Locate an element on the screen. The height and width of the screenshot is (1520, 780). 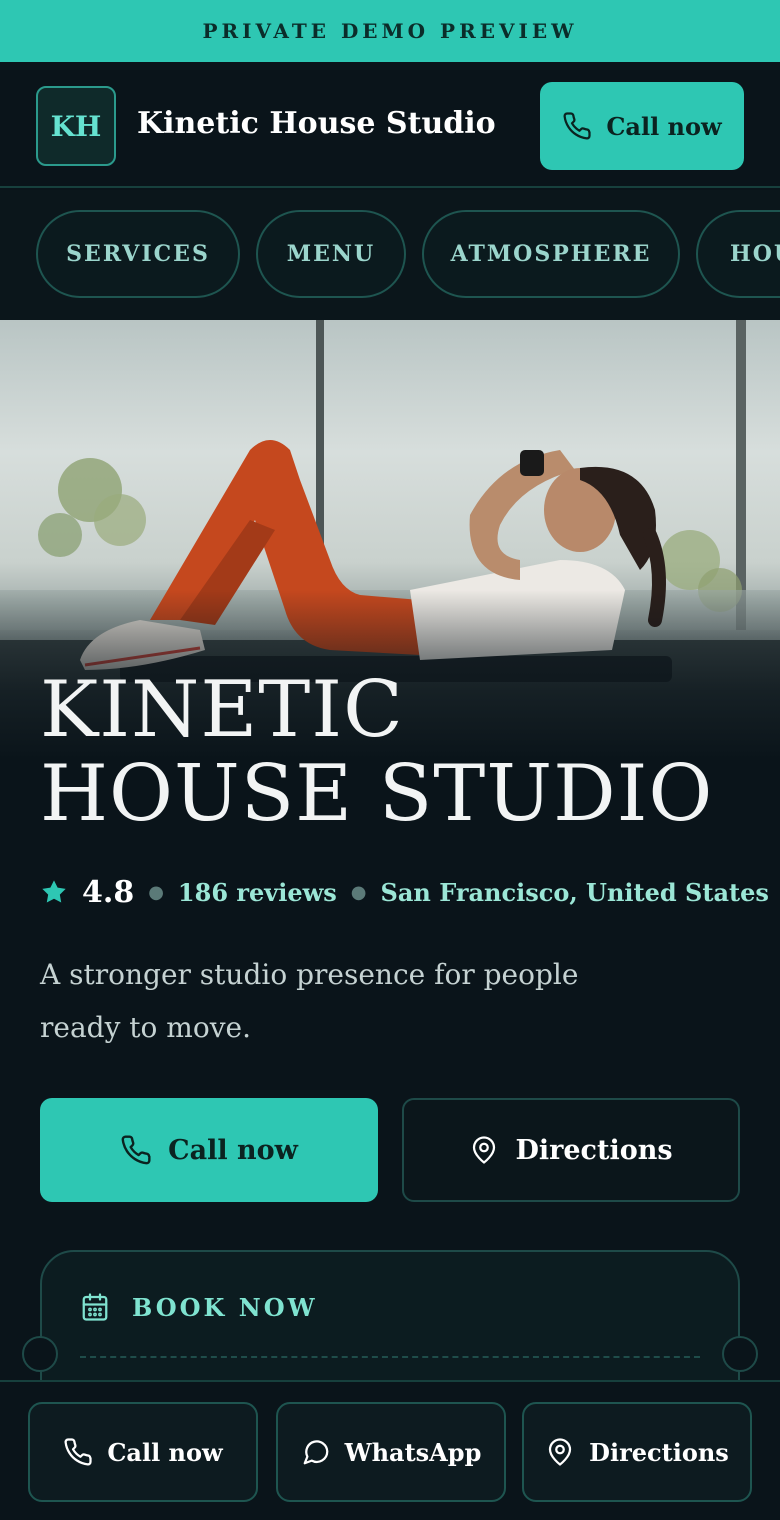
call-now-button: Call now is located at coordinates (209, 1150).